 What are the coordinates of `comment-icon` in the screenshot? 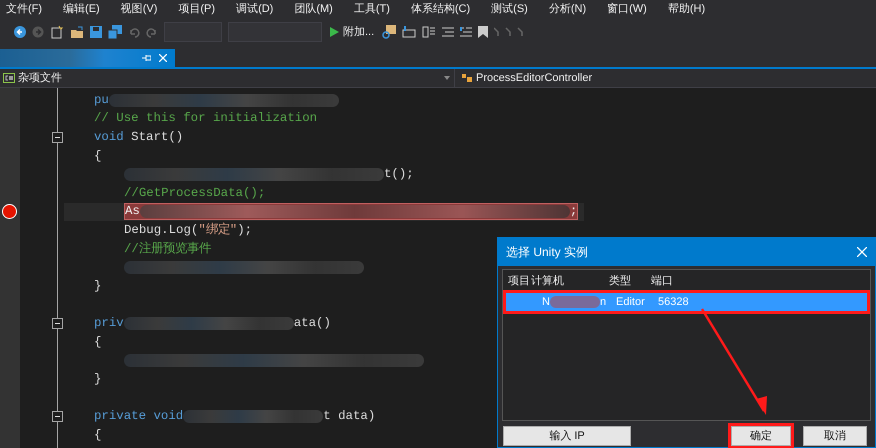 It's located at (448, 32).